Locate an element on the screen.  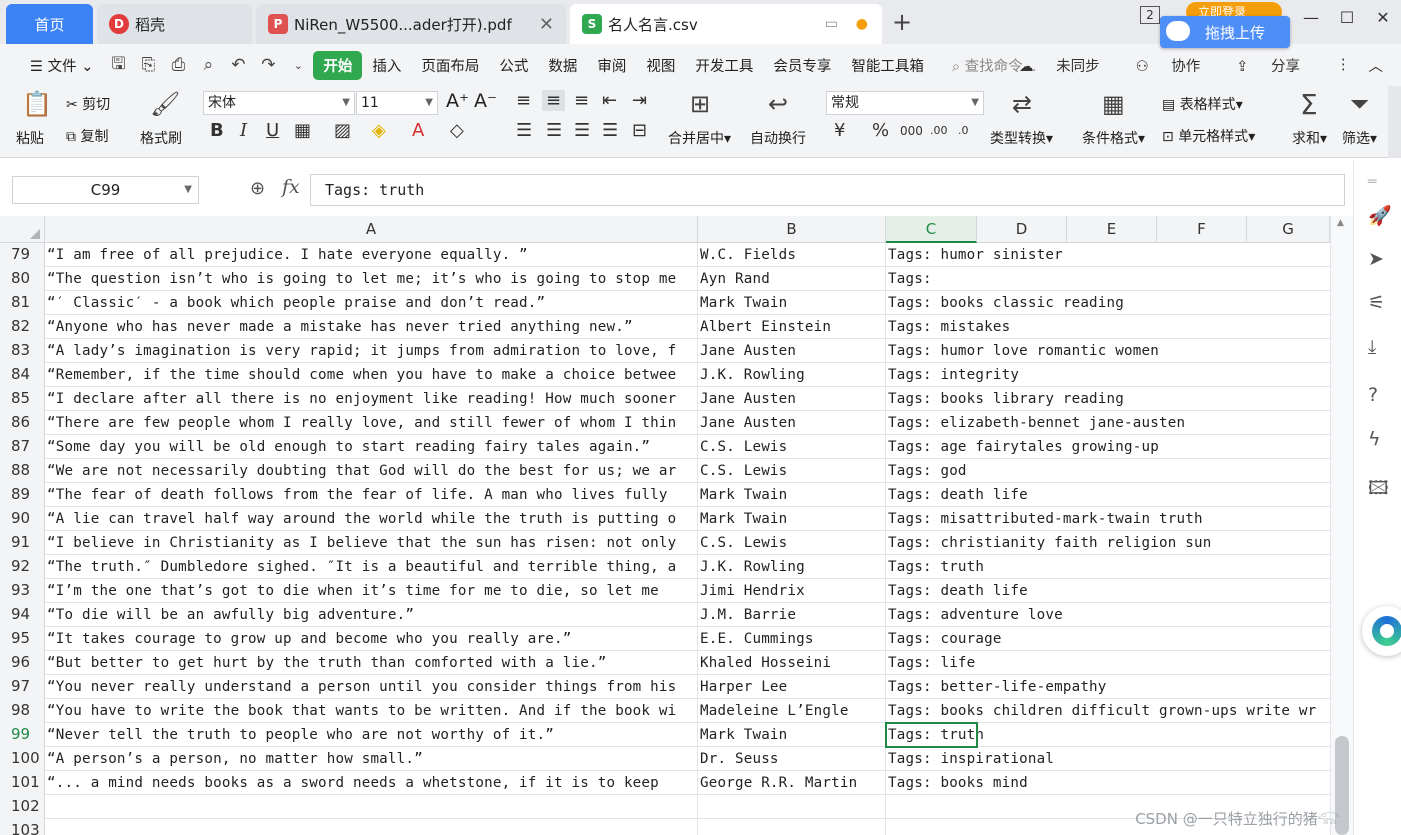
fill-color-icon: ◈ is located at coordinates (379, 130).